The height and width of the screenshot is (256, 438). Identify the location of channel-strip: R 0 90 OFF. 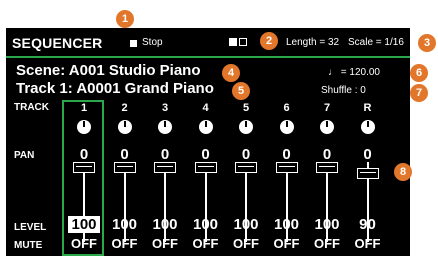
(368, 178).